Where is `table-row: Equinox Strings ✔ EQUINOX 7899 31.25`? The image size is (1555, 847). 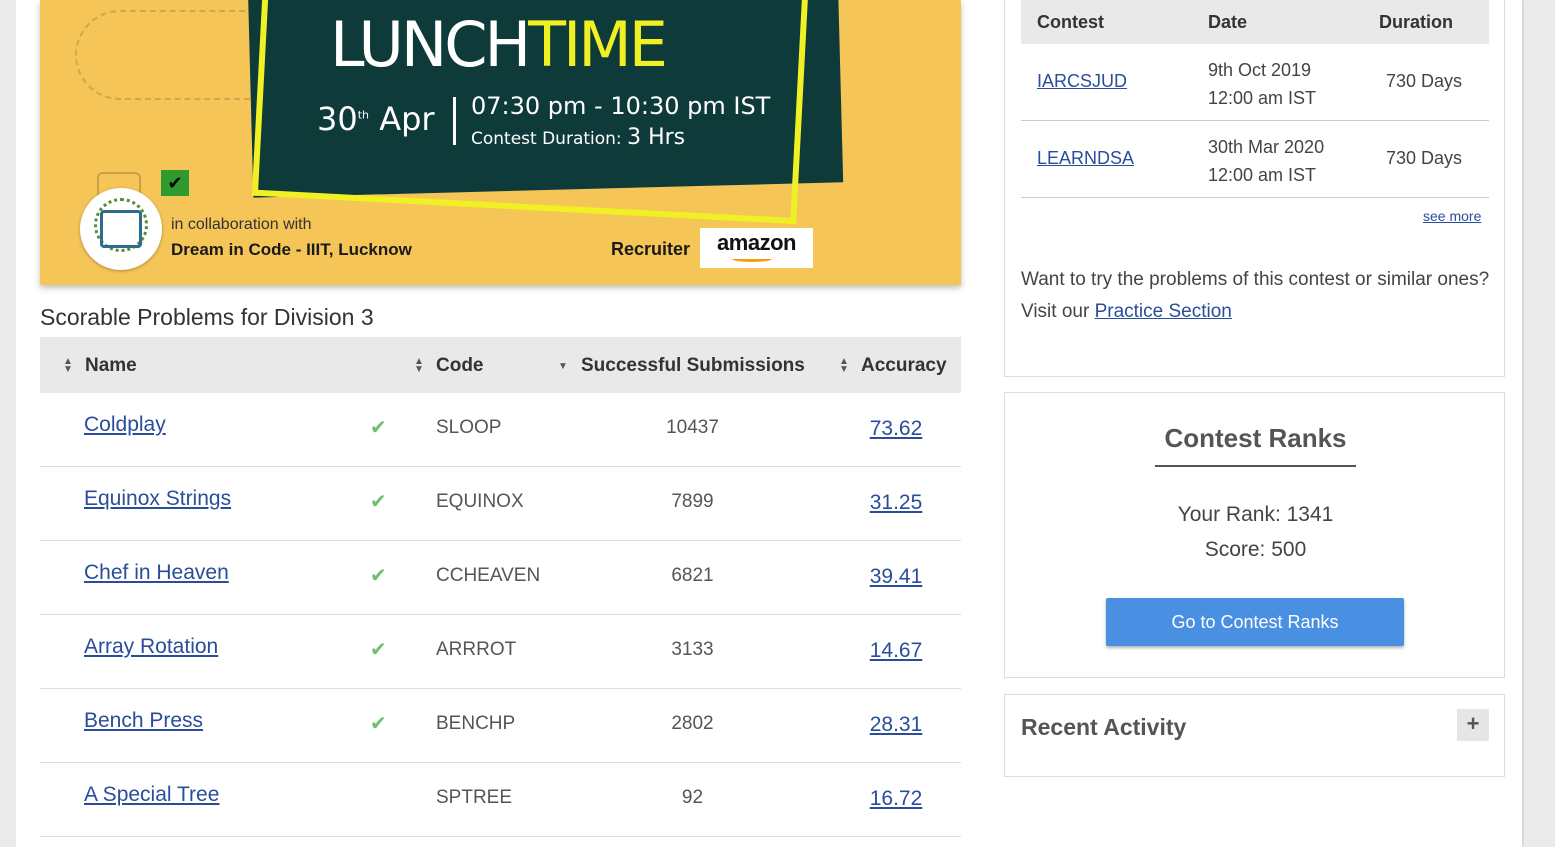
table-row: Equinox Strings ✔ EQUINOX 7899 31.25 is located at coordinates (500, 504).